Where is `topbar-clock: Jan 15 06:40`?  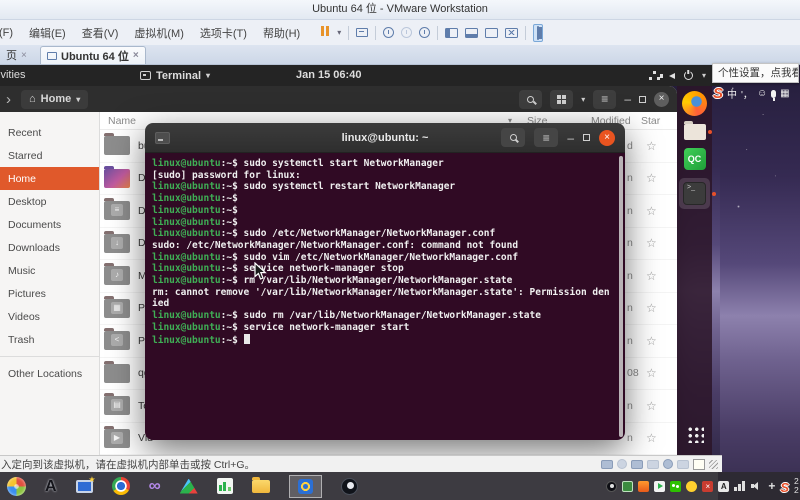
topbar-clock: Jan 15 06:40 is located at coordinates (328, 75).